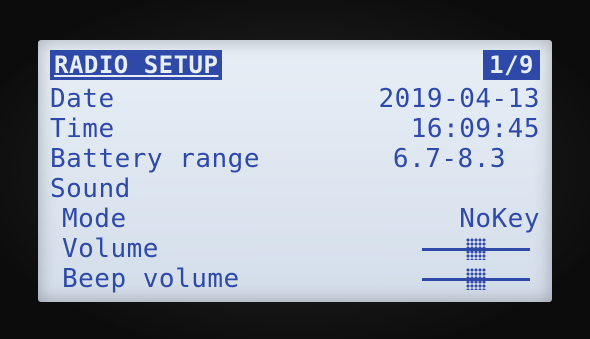  I want to click on setting-row-battery-range: Battery range 6.7-8.3, so click(295, 159).